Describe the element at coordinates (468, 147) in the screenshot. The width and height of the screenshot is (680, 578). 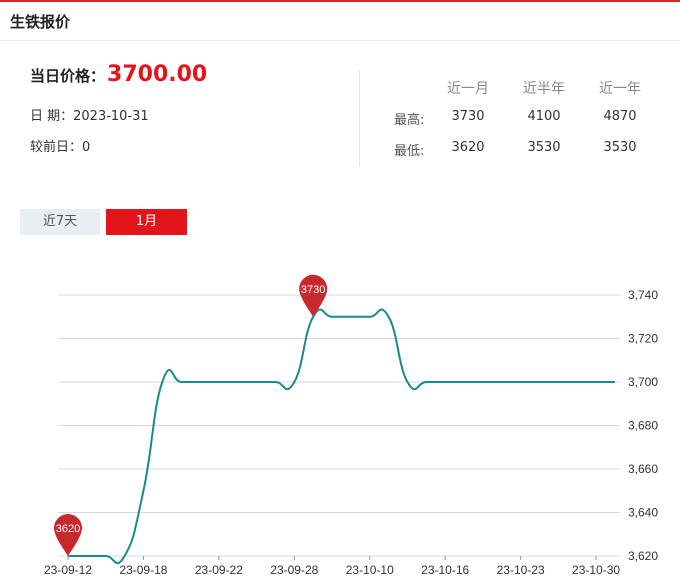
I see `stats-value: 3620` at that location.